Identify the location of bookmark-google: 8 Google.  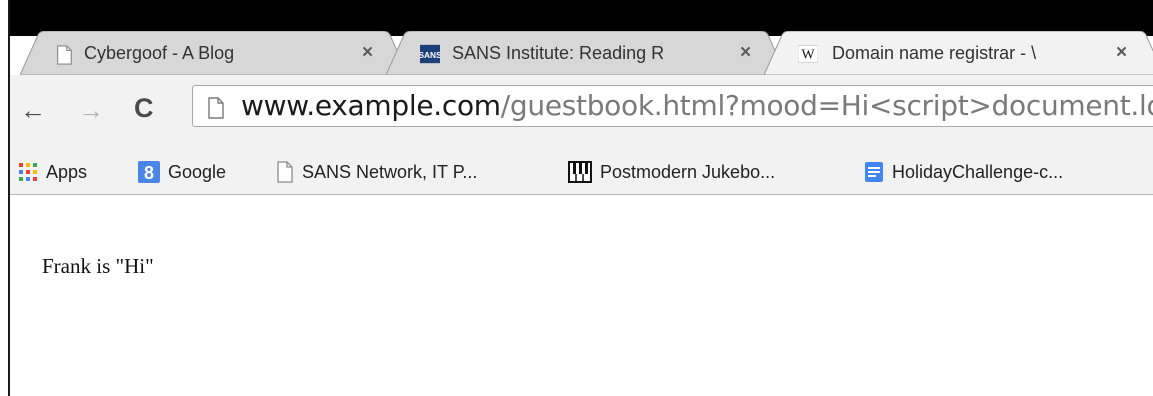
(182, 172).